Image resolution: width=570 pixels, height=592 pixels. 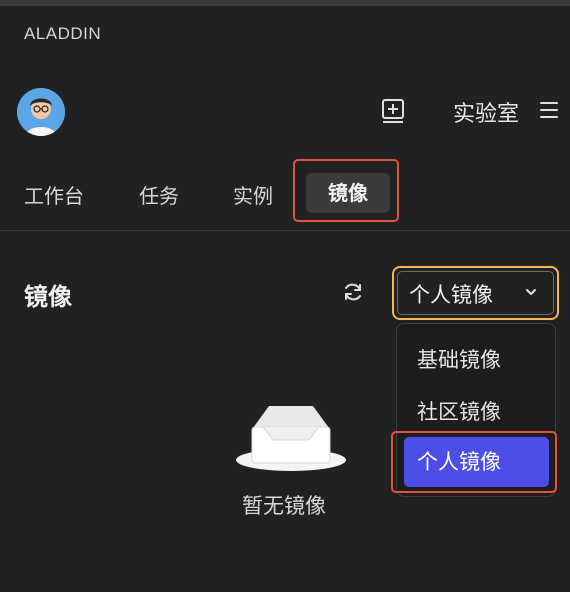 I want to click on top-strip, so click(x=285, y=3).